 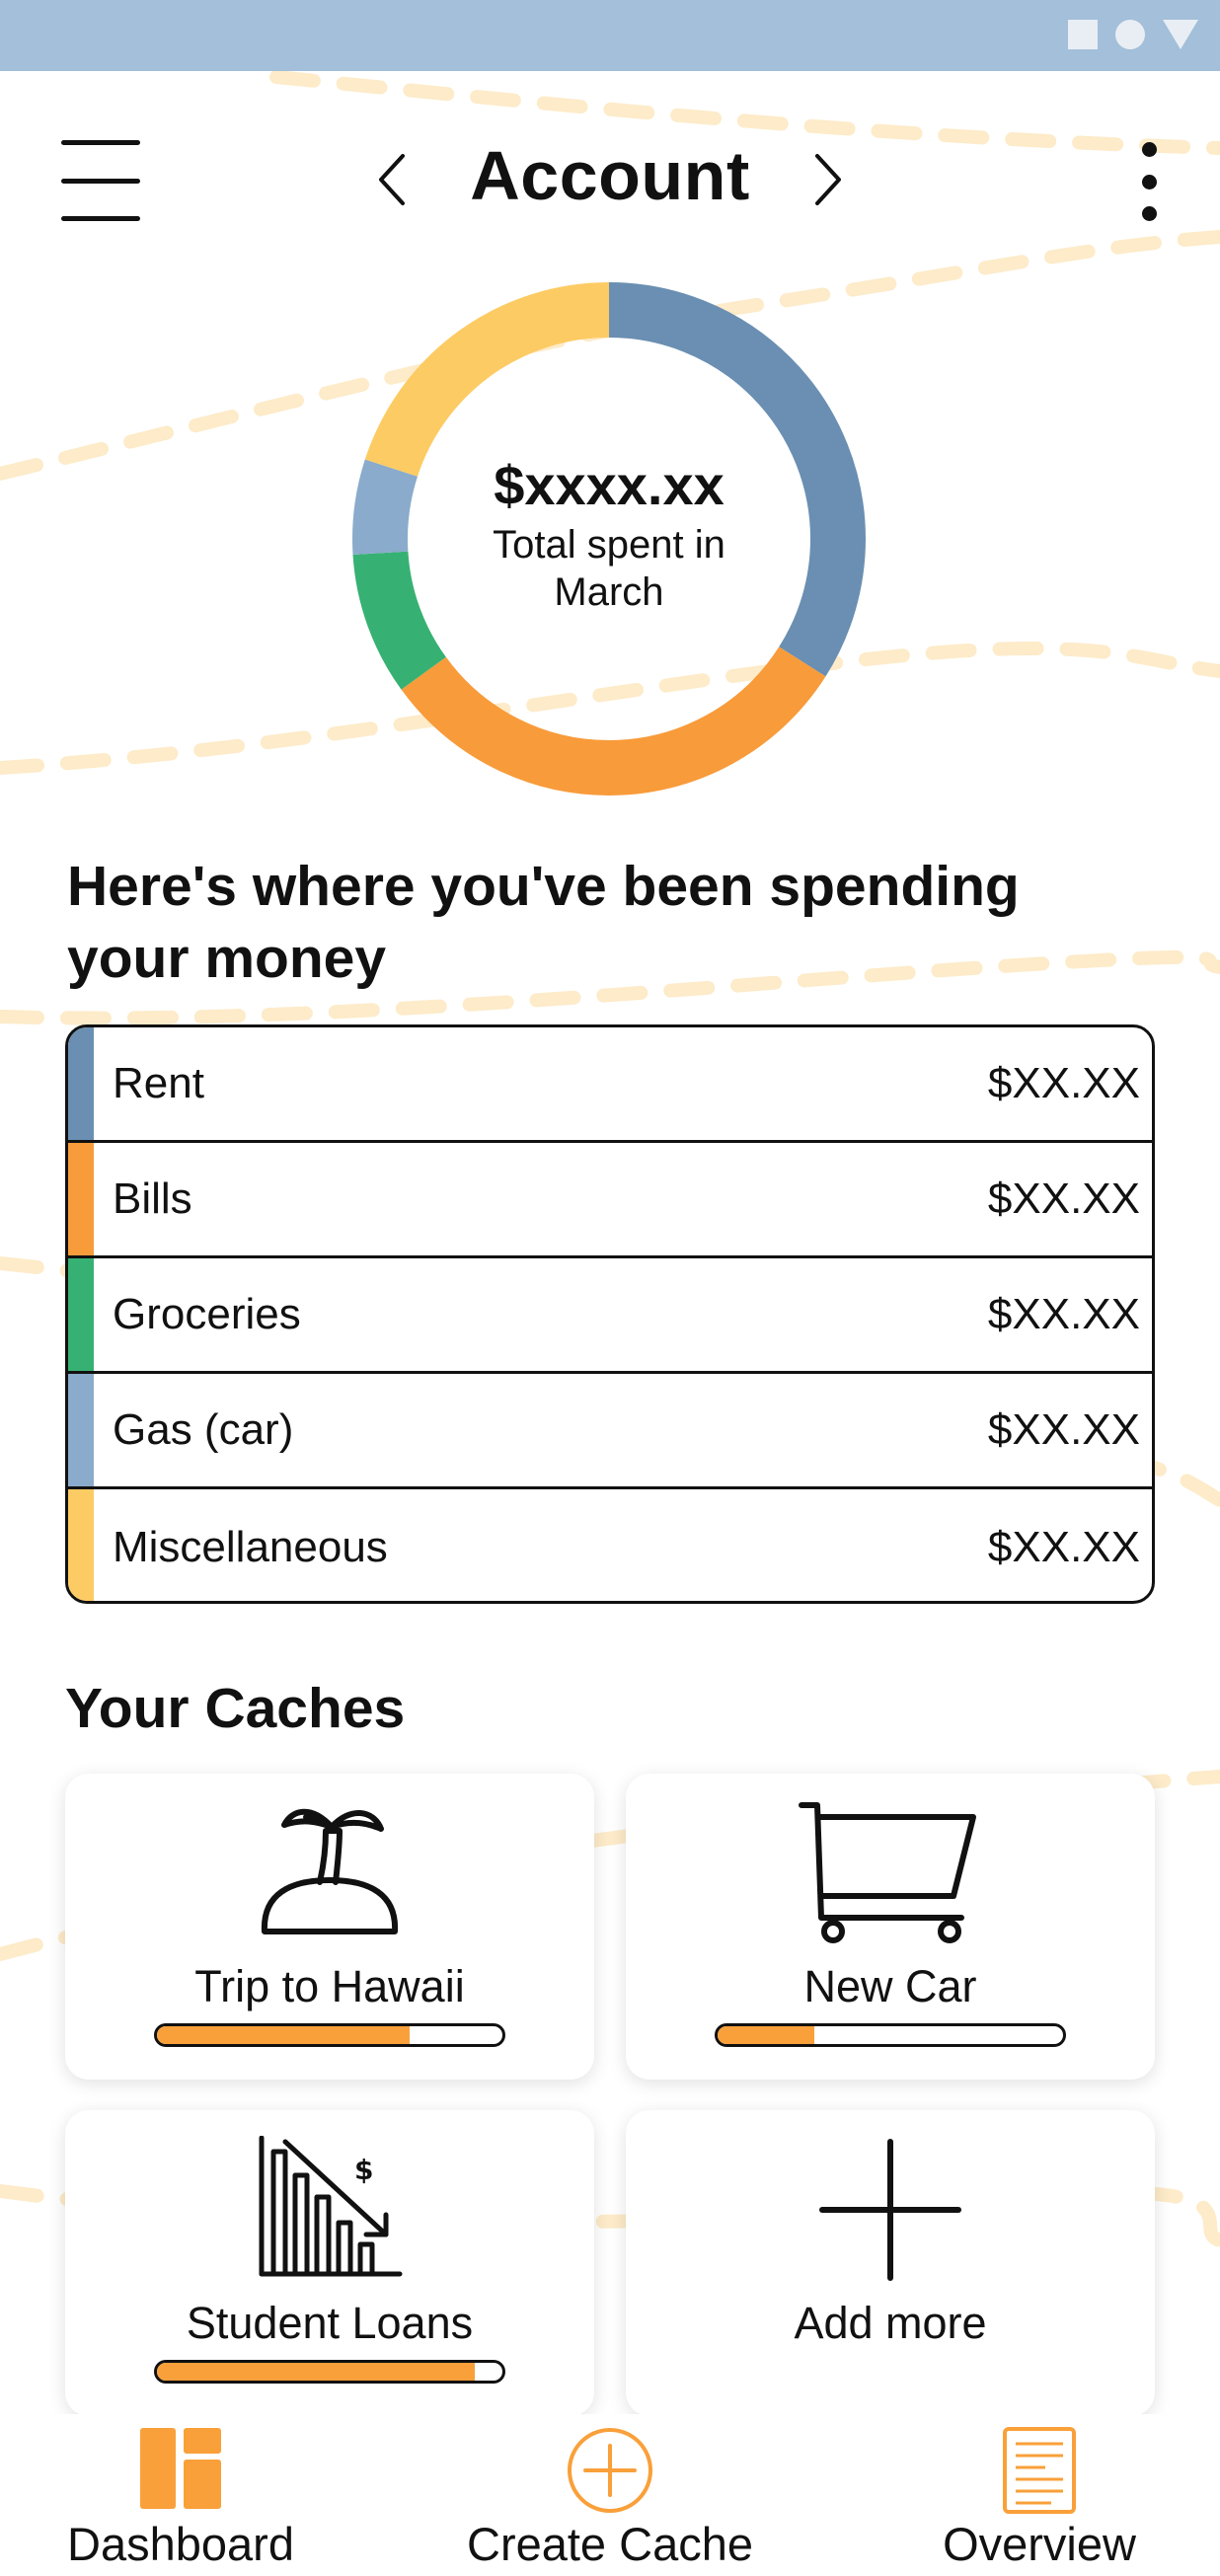 I want to click on page-title: Account, so click(x=610, y=175).